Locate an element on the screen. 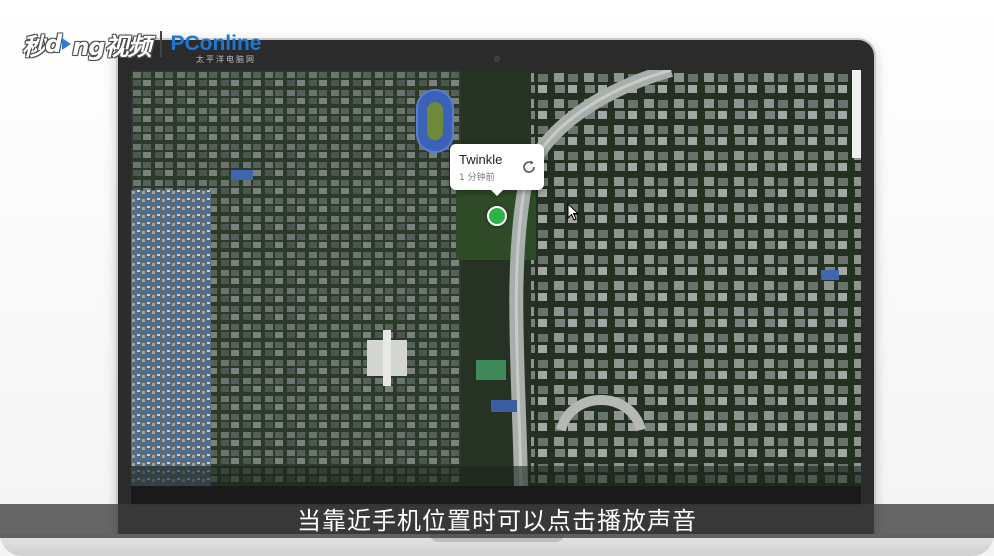 The height and width of the screenshot is (556, 994). brand-left-part1: 秒 is located at coordinates (34, 46).